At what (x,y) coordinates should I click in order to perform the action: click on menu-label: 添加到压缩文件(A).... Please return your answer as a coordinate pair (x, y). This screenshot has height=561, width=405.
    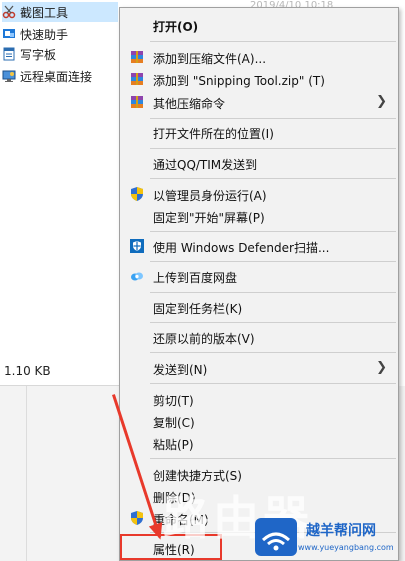
    Looking at the image, I should click on (210, 59).